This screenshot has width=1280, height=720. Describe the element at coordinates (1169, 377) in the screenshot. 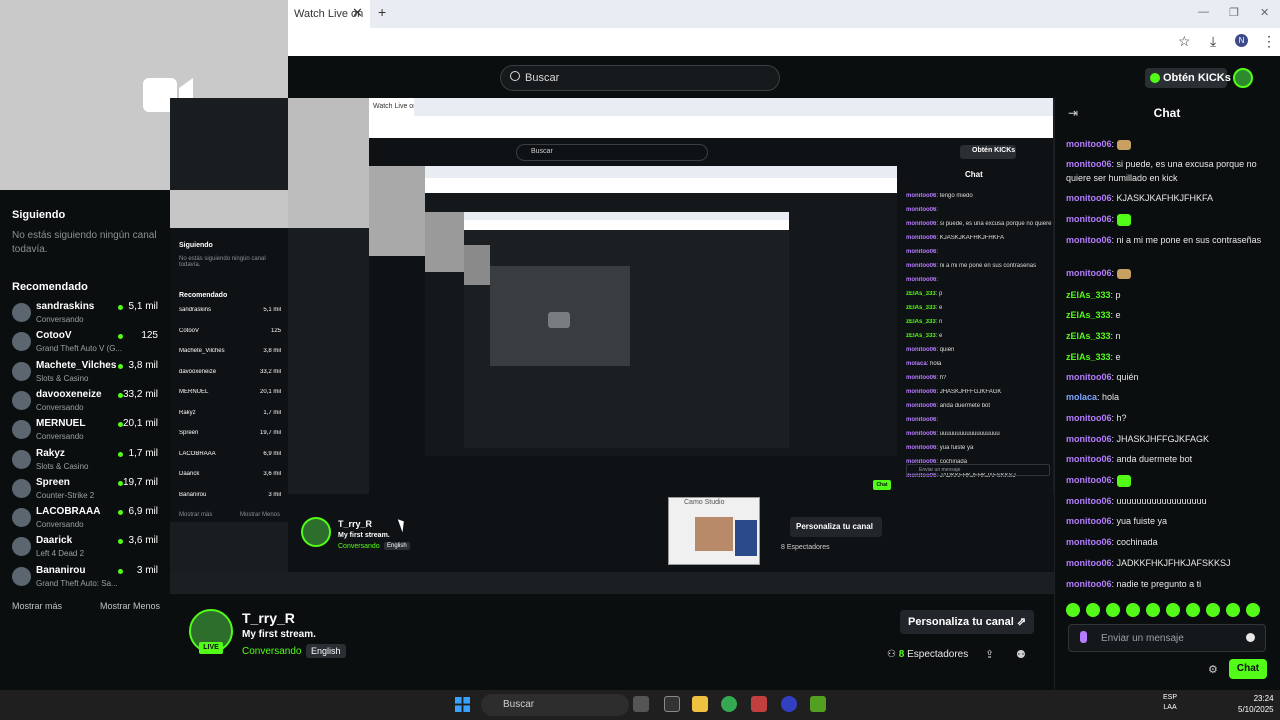

I see `chat-message: monitoo06: quién` at that location.